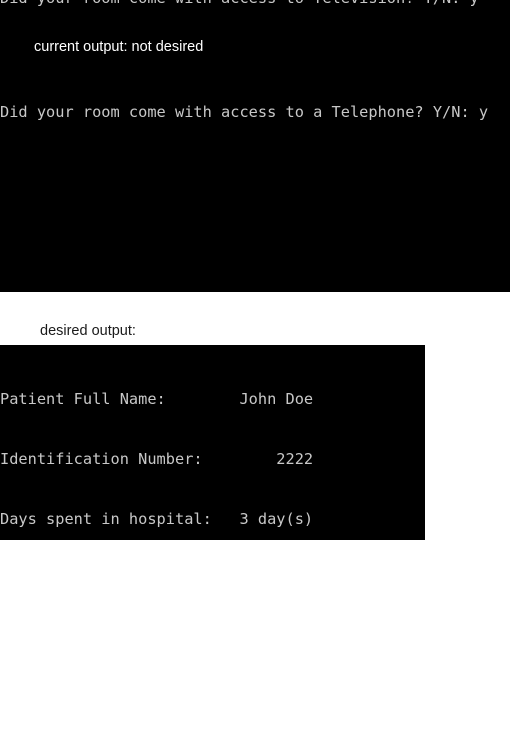 Image resolution: width=510 pixels, height=746 pixels. I want to click on current-output-caption: current output: not desired, so click(119, 47).